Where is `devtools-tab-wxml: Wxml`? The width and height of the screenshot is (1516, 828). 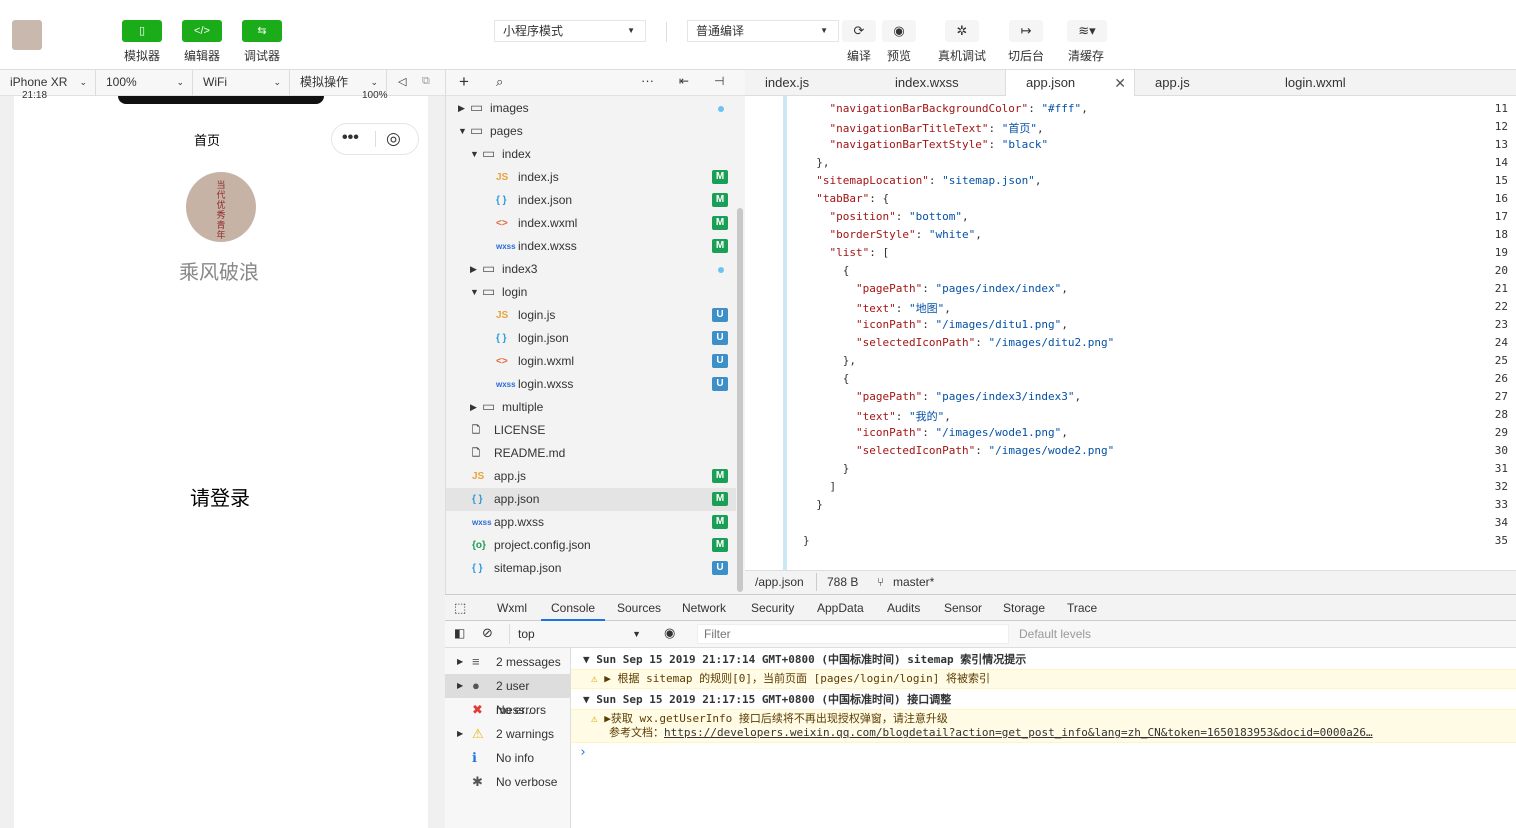
devtools-tab-wxml: Wxml is located at coordinates (512, 608).